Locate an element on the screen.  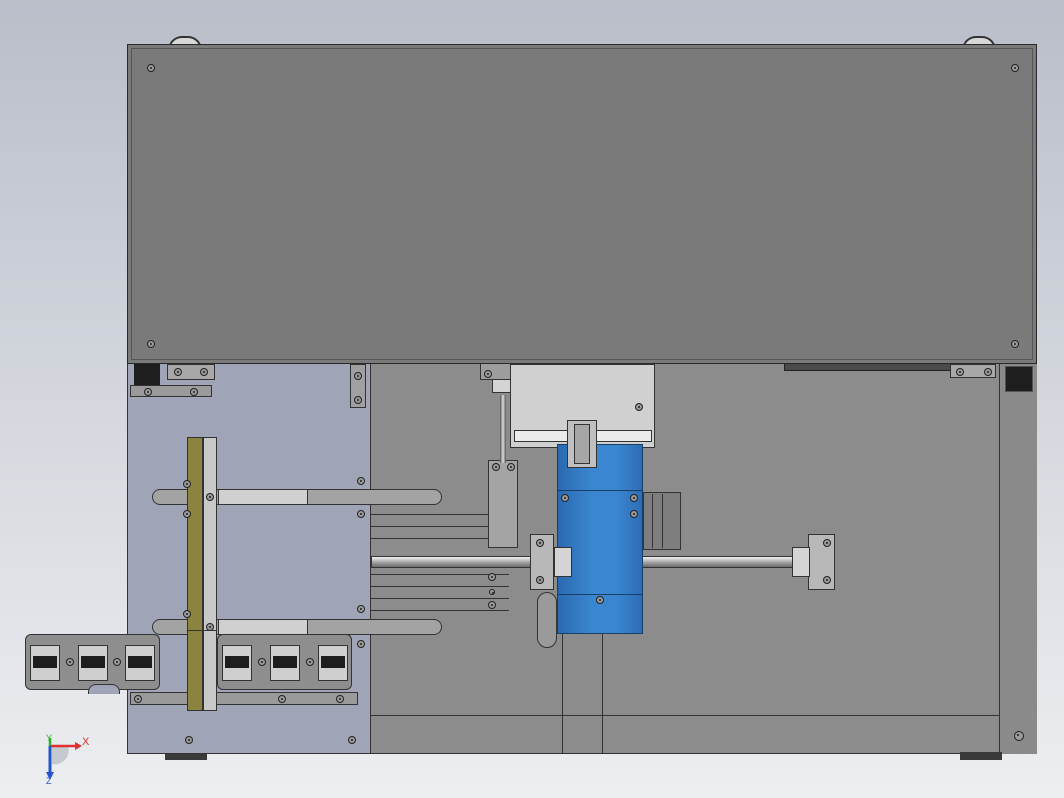
right-frame-column is located at coordinates (1018, 558).